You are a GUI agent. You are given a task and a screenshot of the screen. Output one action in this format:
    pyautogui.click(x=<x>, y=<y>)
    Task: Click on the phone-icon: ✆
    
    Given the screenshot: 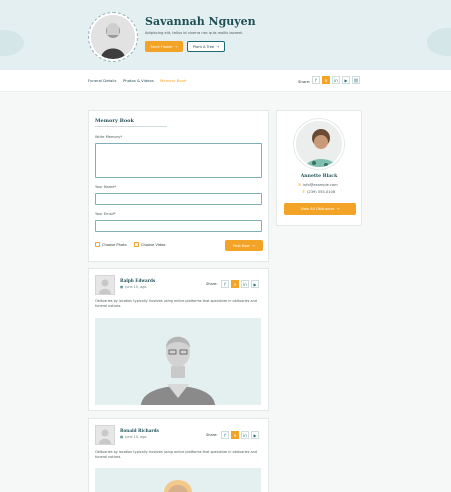 What is the action you would take?
    pyautogui.click(x=304, y=192)
    